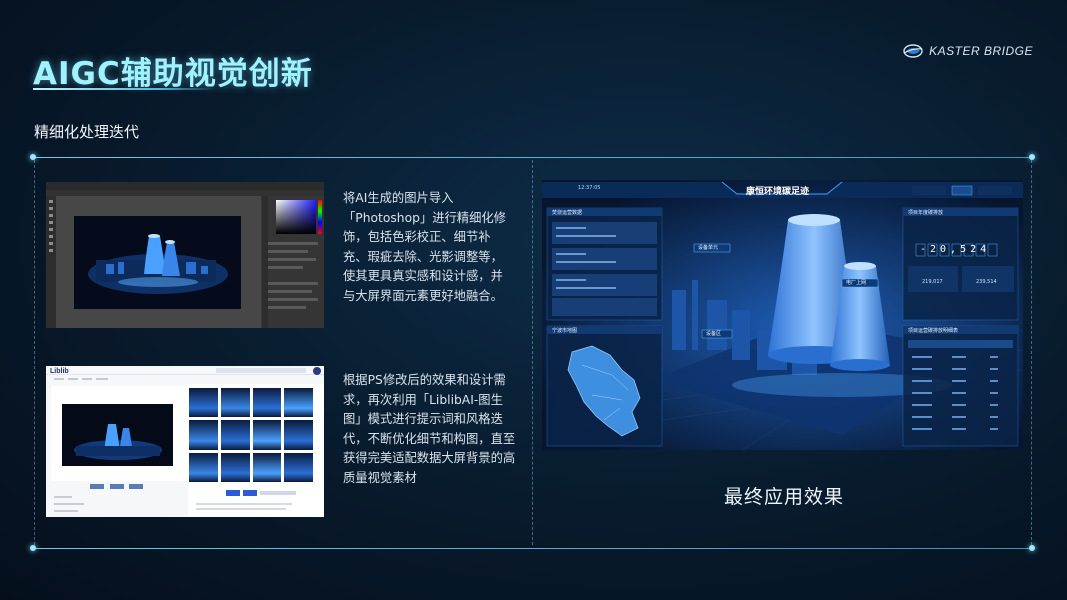 The image size is (1067, 600). I want to click on map-tag: 电厂上网, so click(856, 283).